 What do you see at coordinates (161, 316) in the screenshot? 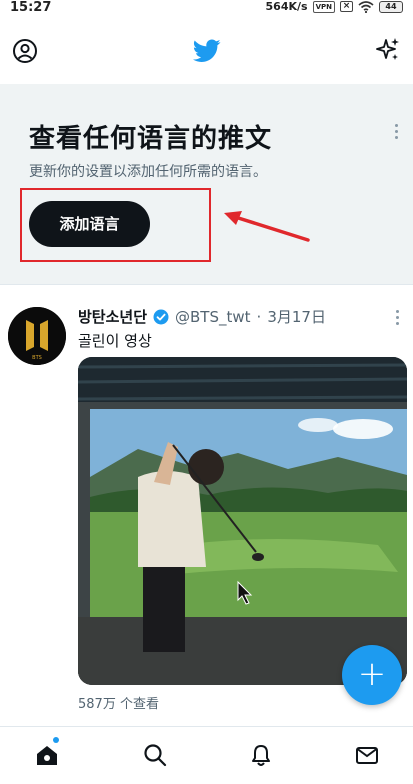
I see `verified-badge-icon` at bounding box center [161, 316].